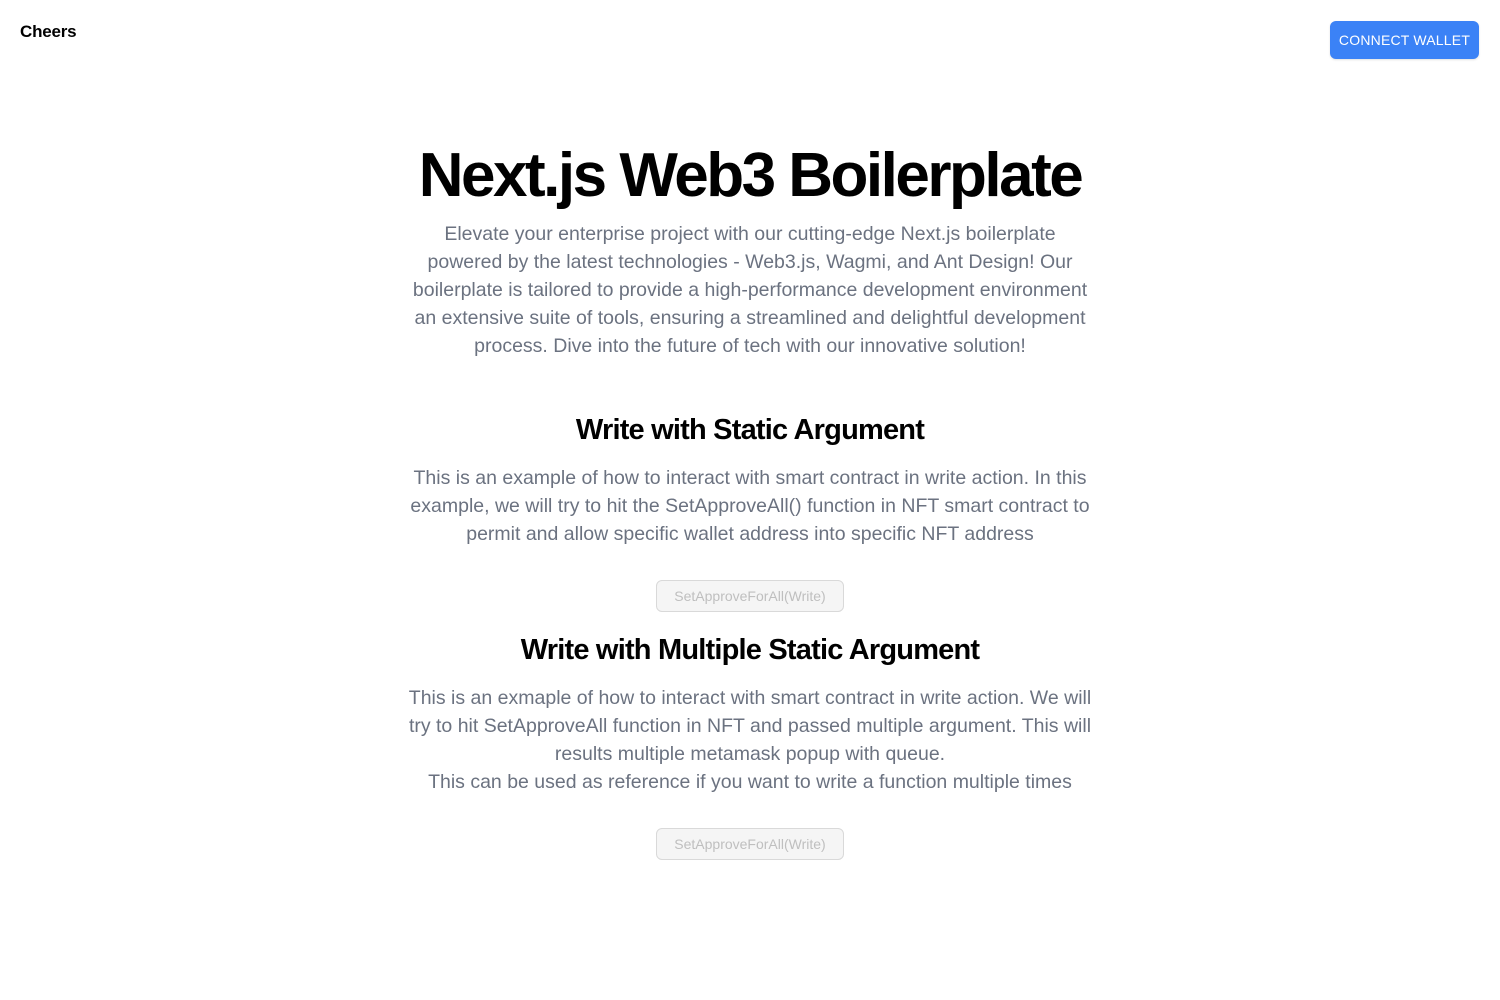 The image size is (1500, 1000). What do you see at coordinates (750, 650) in the screenshot?
I see `section-title-multiple-static-argument: Write with Multiple Static Argument` at bounding box center [750, 650].